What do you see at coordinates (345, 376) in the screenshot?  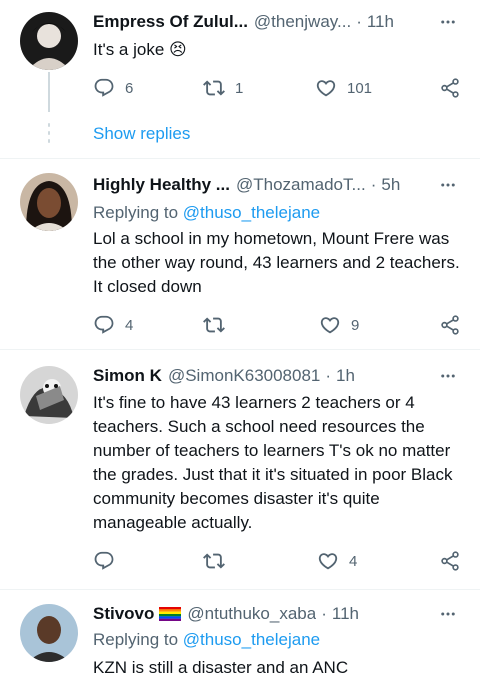 I see `timestamp: 1h` at bounding box center [345, 376].